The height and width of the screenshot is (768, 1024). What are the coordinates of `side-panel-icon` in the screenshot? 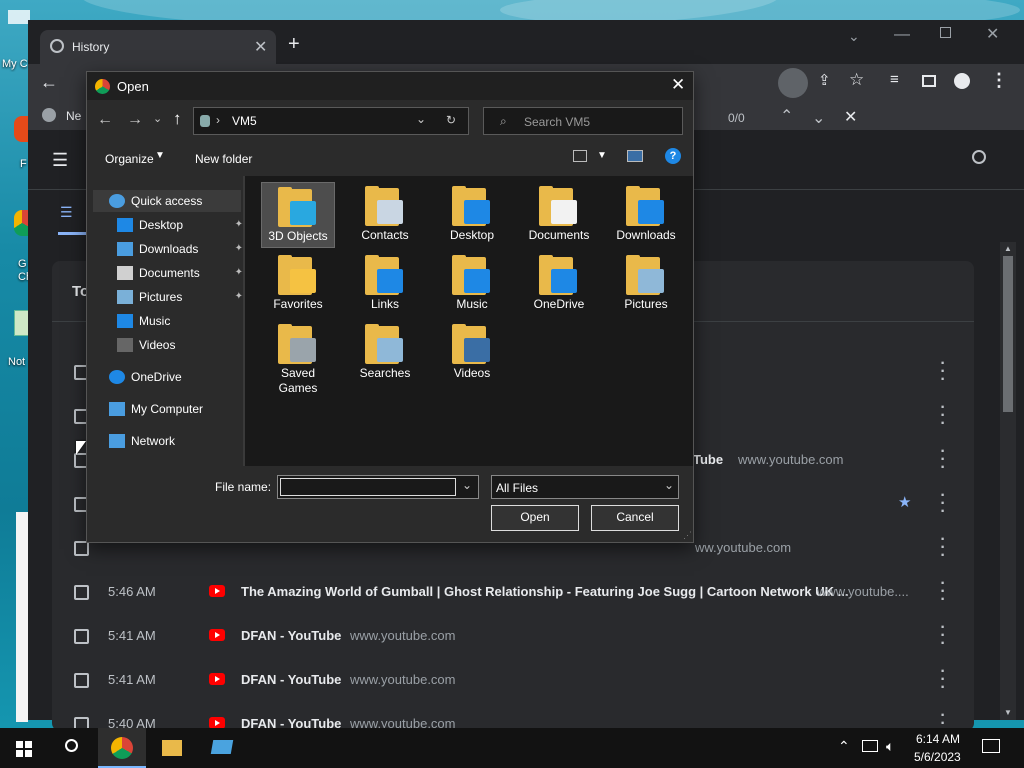 It's located at (929, 81).